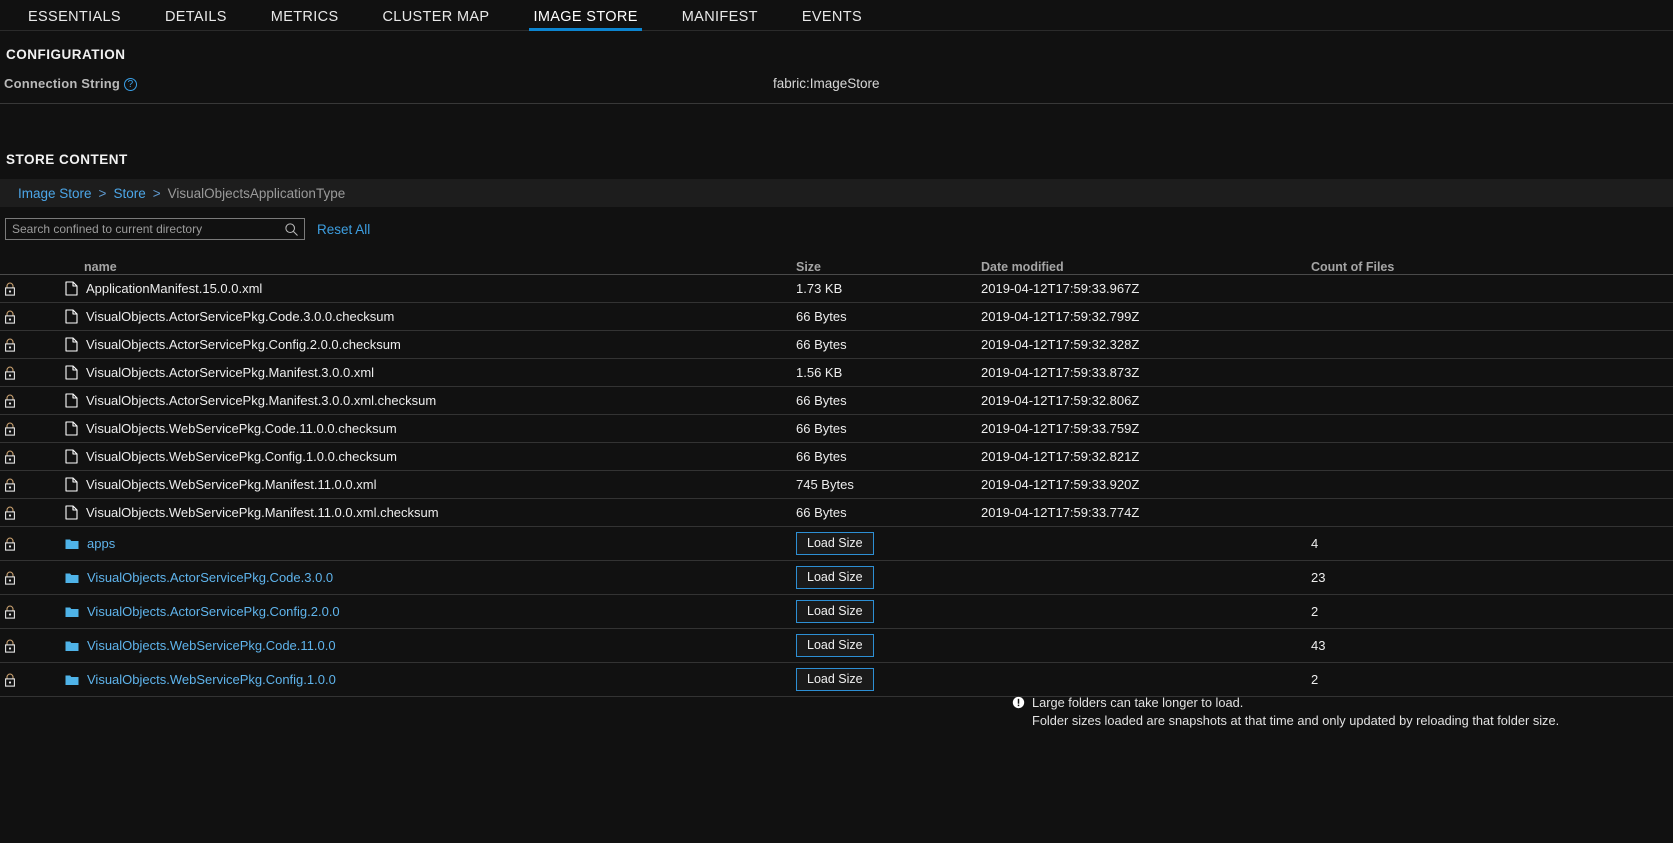 The height and width of the screenshot is (843, 1673). I want to click on row-name-cell: VisualObjects.ActorServicePkg.Code.3.0.0, so click(409, 577).